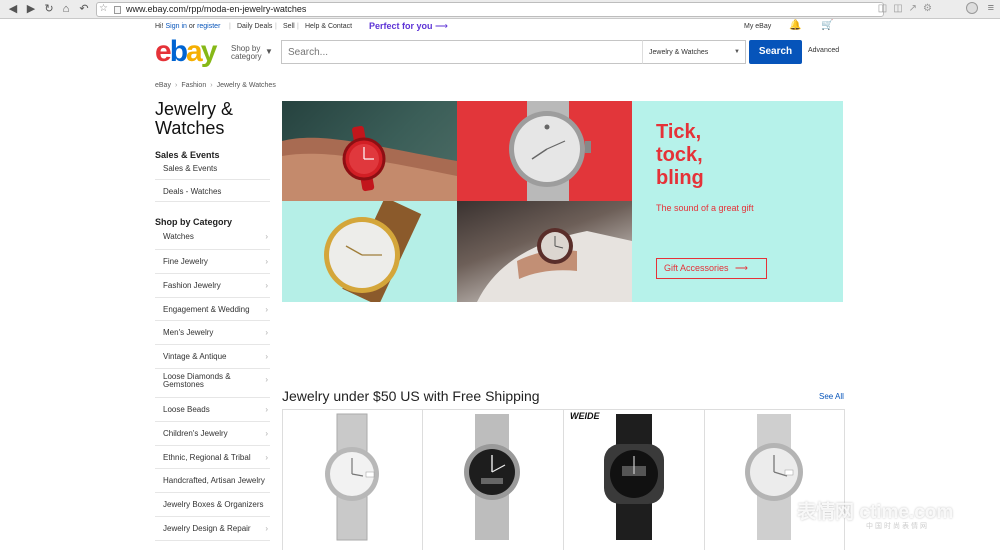 This screenshot has width=1000, height=550. What do you see at coordinates (212, 481) in the screenshot?
I see `nav-item-handcrafted: Handcrafted, Artisan Jewelry` at bounding box center [212, 481].